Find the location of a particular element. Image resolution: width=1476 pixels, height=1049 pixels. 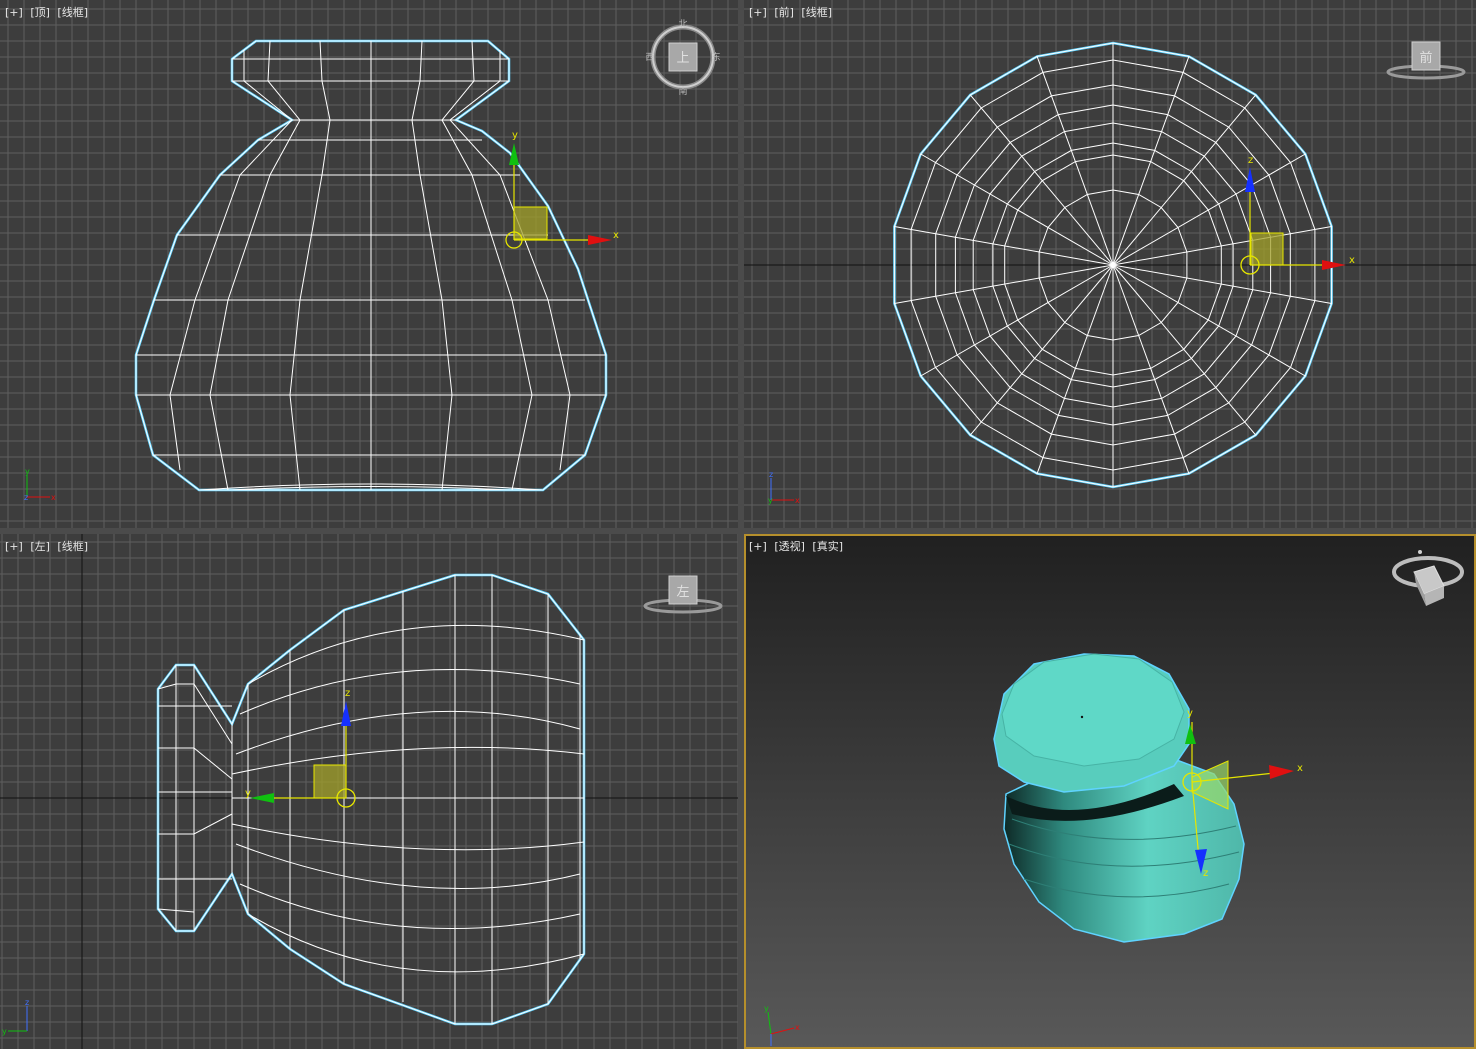

y-axis-arrow is located at coordinates (262, 798).